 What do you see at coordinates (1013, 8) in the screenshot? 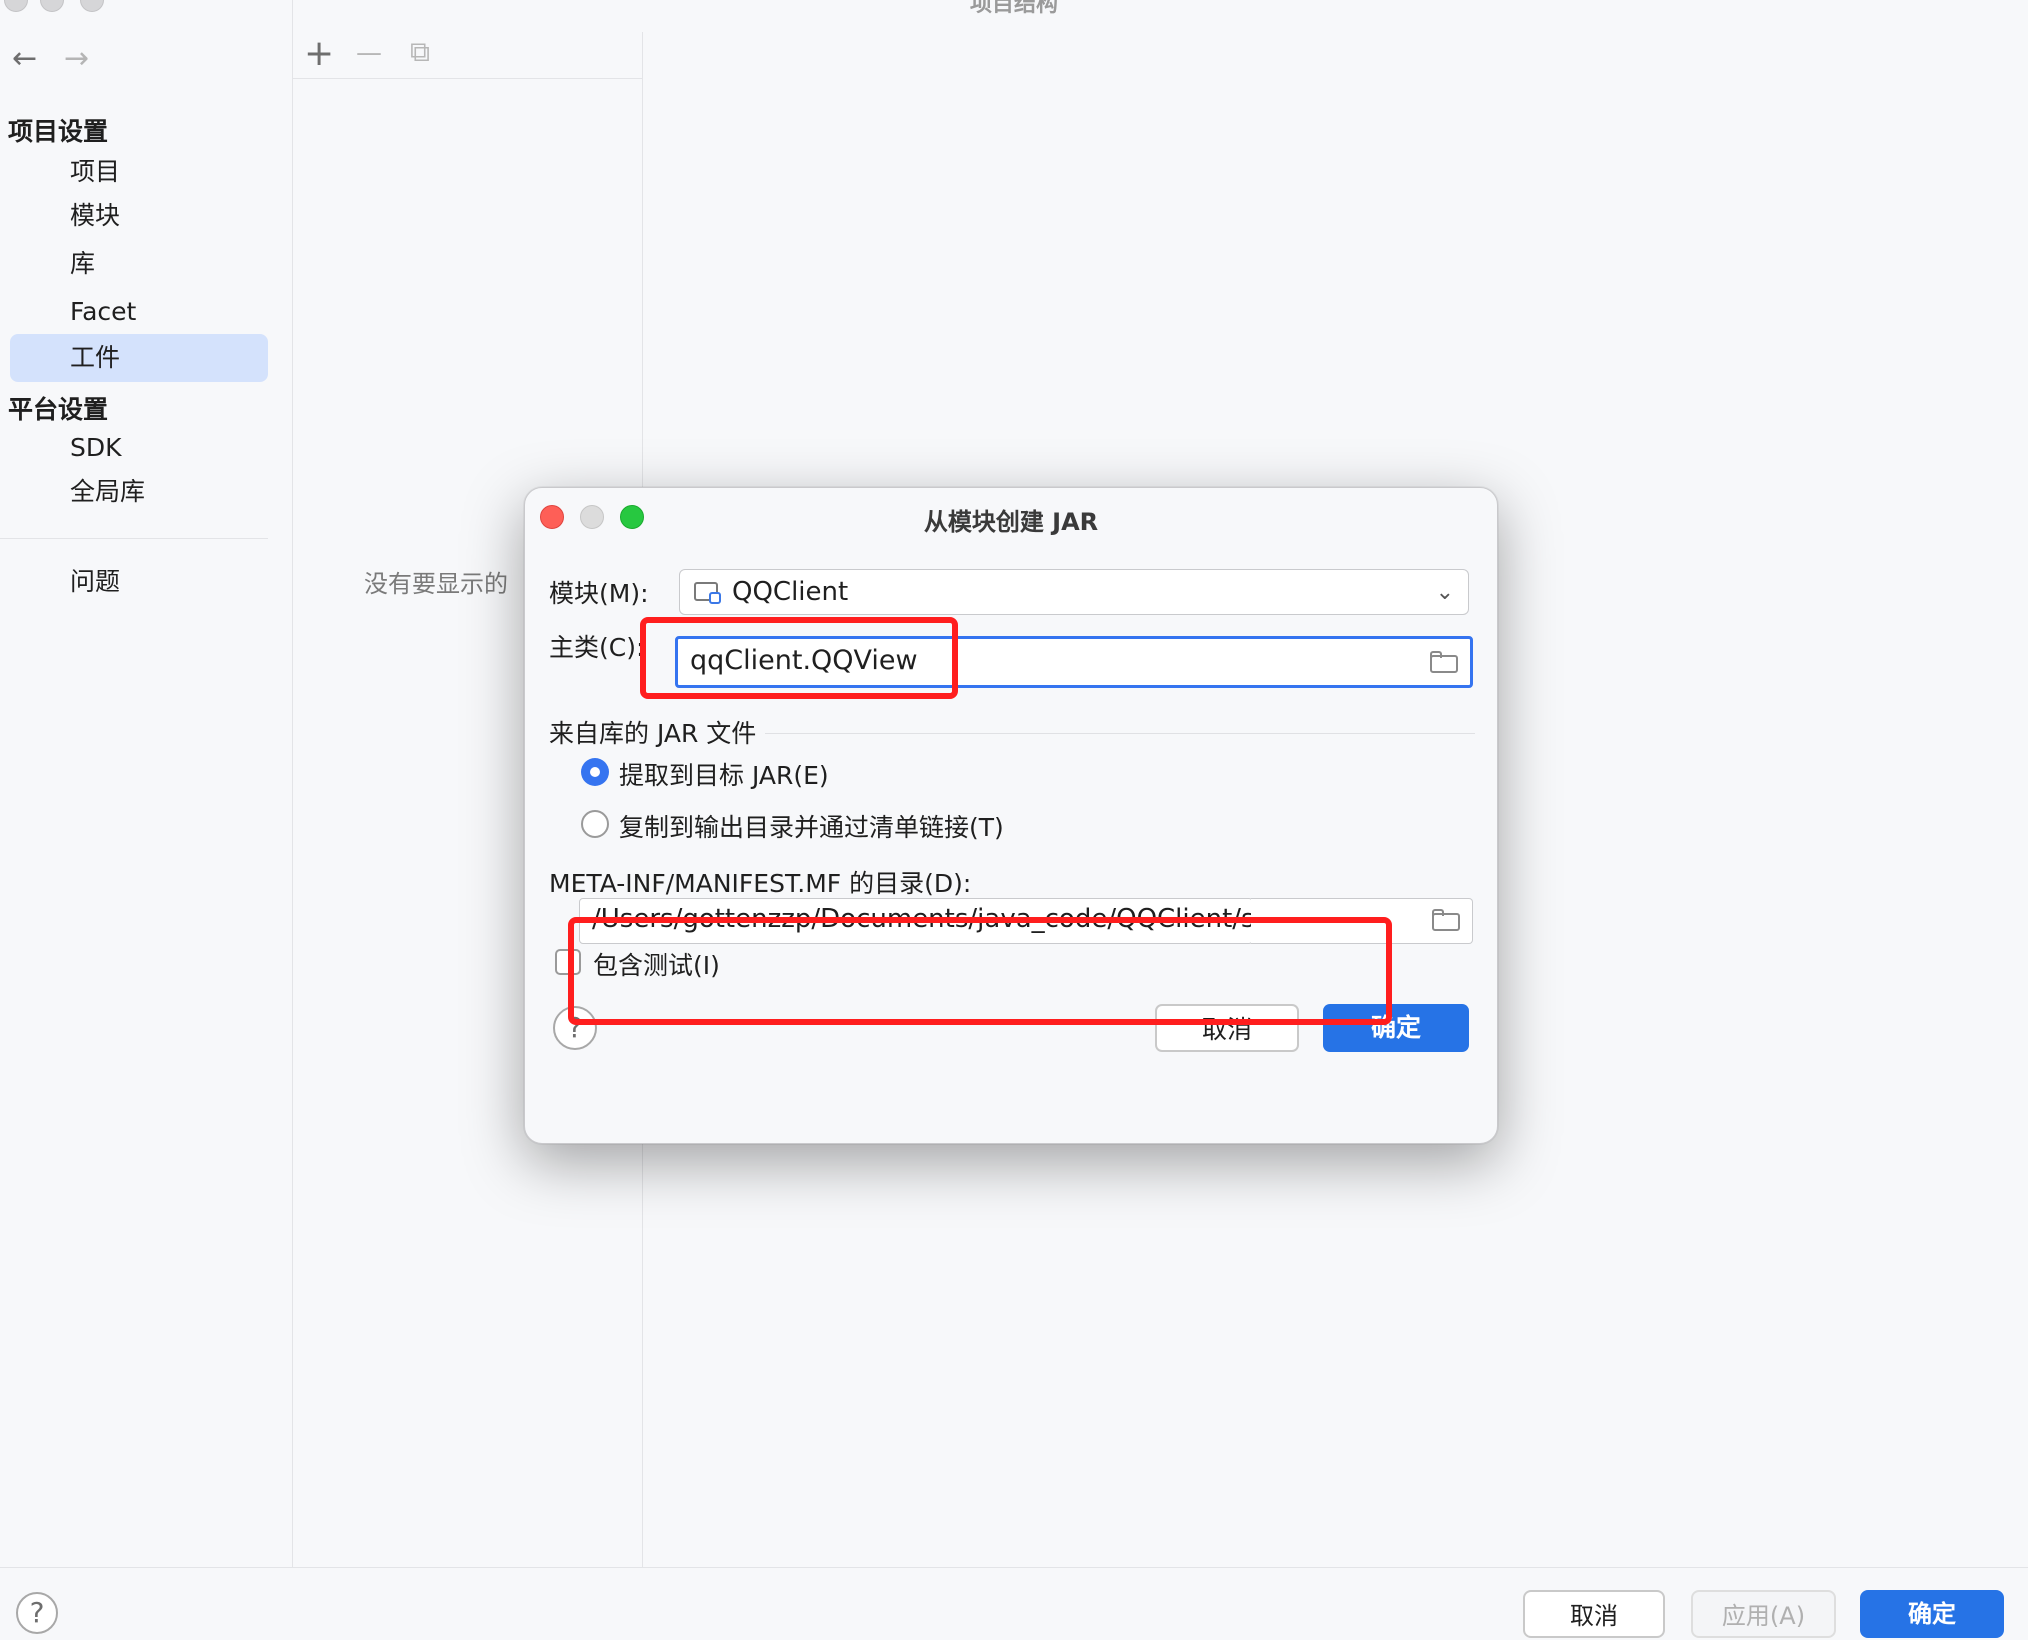
I see `window-title: 项目结构` at bounding box center [1013, 8].